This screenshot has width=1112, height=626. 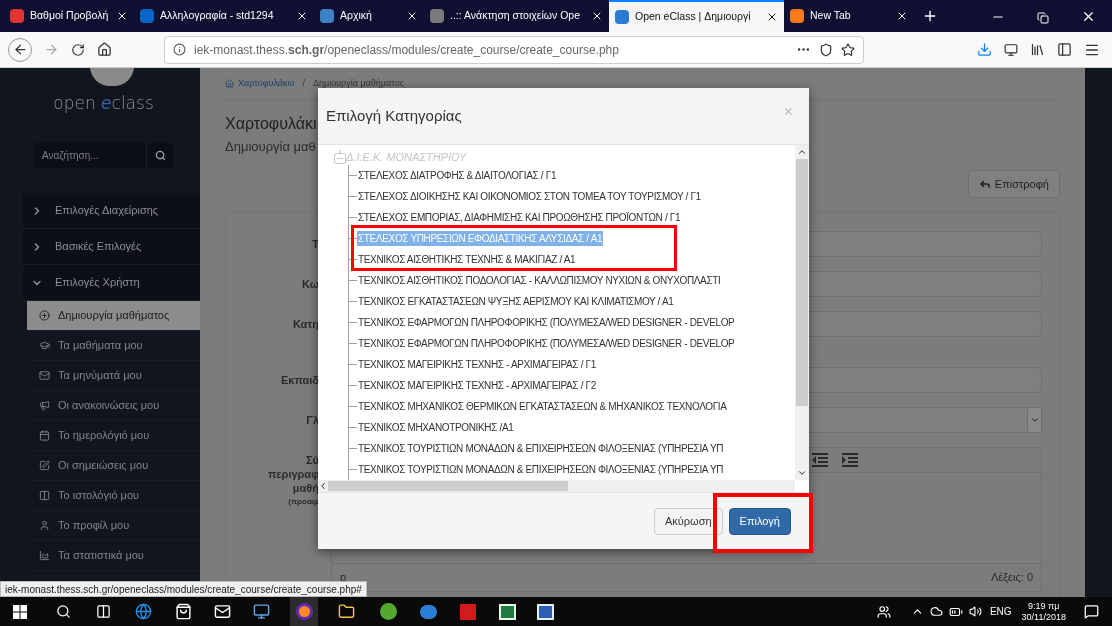 I want to click on menu-group-label: Επιλογές Χρήστη, so click(x=97, y=283).